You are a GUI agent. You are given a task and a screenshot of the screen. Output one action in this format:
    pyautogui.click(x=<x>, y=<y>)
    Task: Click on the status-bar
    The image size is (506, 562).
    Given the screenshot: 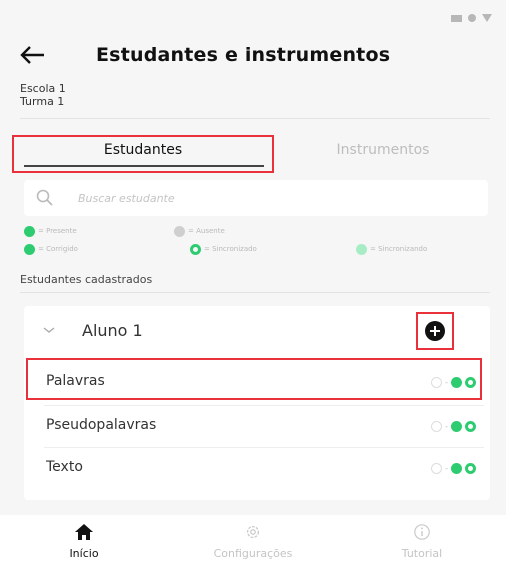 What is the action you would take?
    pyautogui.click(x=253, y=15)
    